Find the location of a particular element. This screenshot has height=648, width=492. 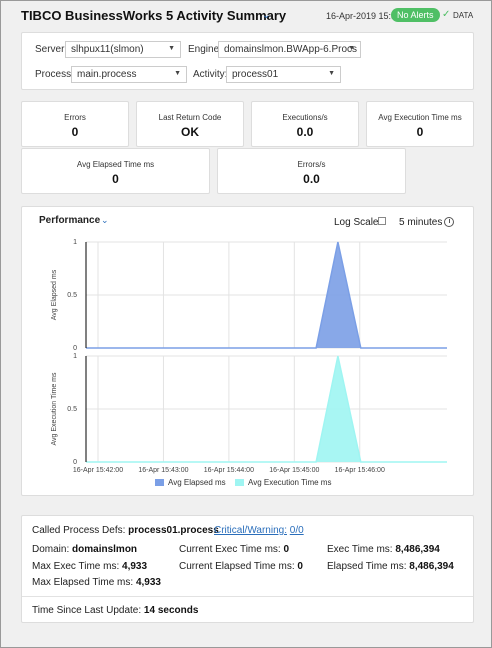

timestamp: 16-Apr-2019 15:35 is located at coordinates (364, 16).